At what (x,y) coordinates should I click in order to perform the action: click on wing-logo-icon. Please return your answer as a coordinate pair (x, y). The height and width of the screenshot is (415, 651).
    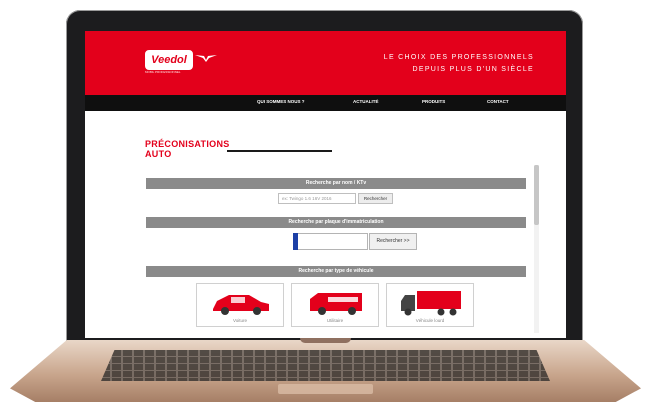
    Looking at the image, I should click on (206, 58).